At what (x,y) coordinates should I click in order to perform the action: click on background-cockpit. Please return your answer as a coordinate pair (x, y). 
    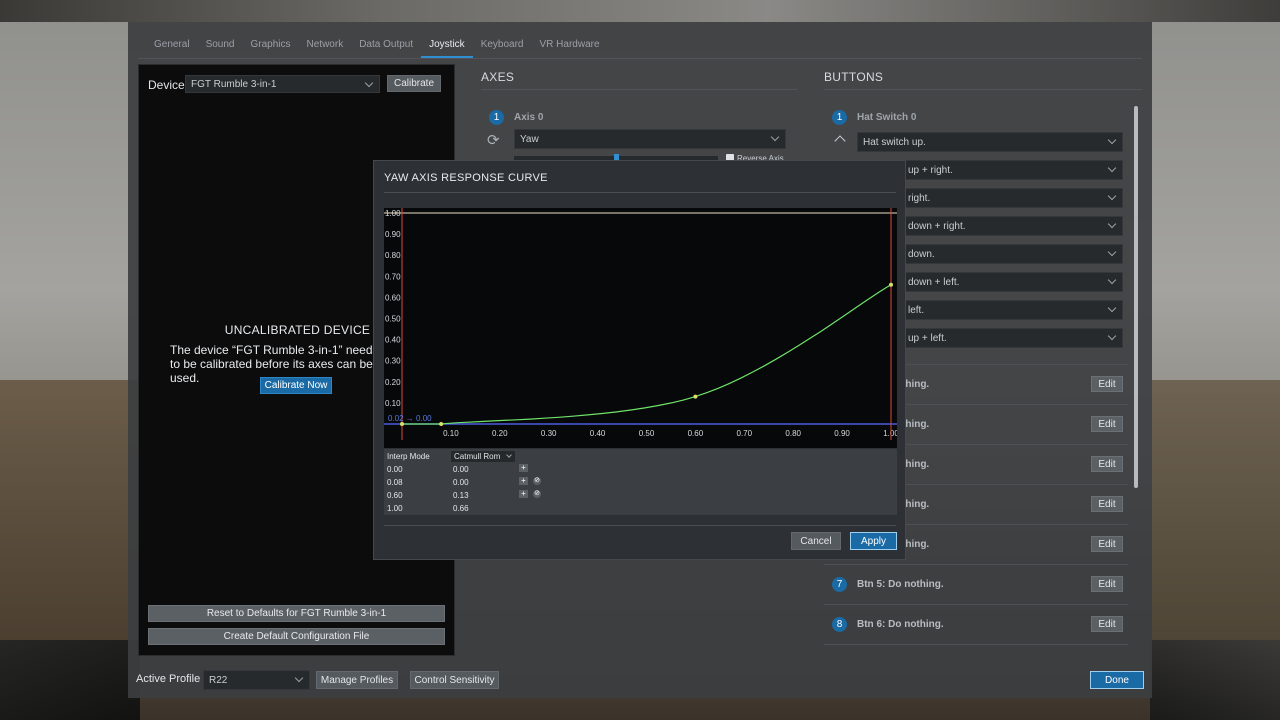
    Looking at the image, I should click on (70, 680).